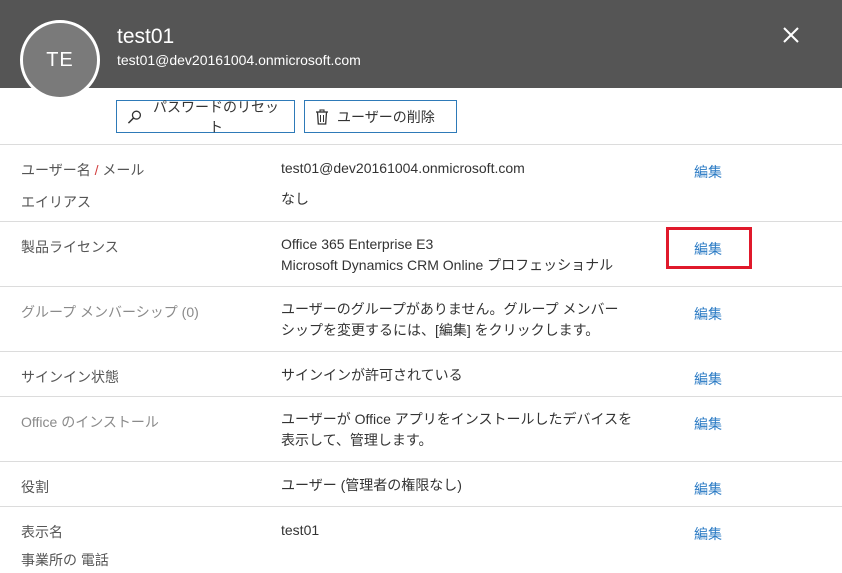  I want to click on license-line: Office 365 Enterprise E3, so click(357, 244).